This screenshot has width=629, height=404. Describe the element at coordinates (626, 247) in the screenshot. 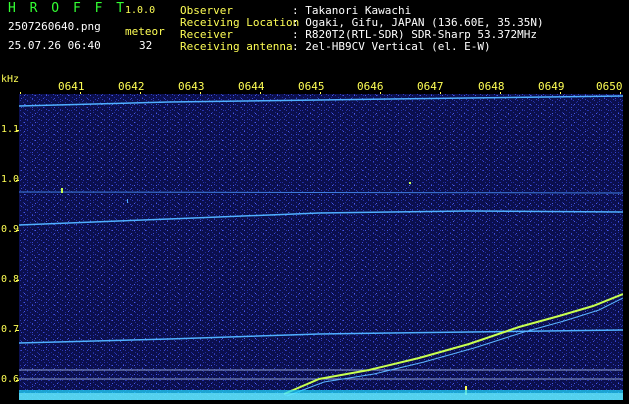

I see `right-margin` at that location.